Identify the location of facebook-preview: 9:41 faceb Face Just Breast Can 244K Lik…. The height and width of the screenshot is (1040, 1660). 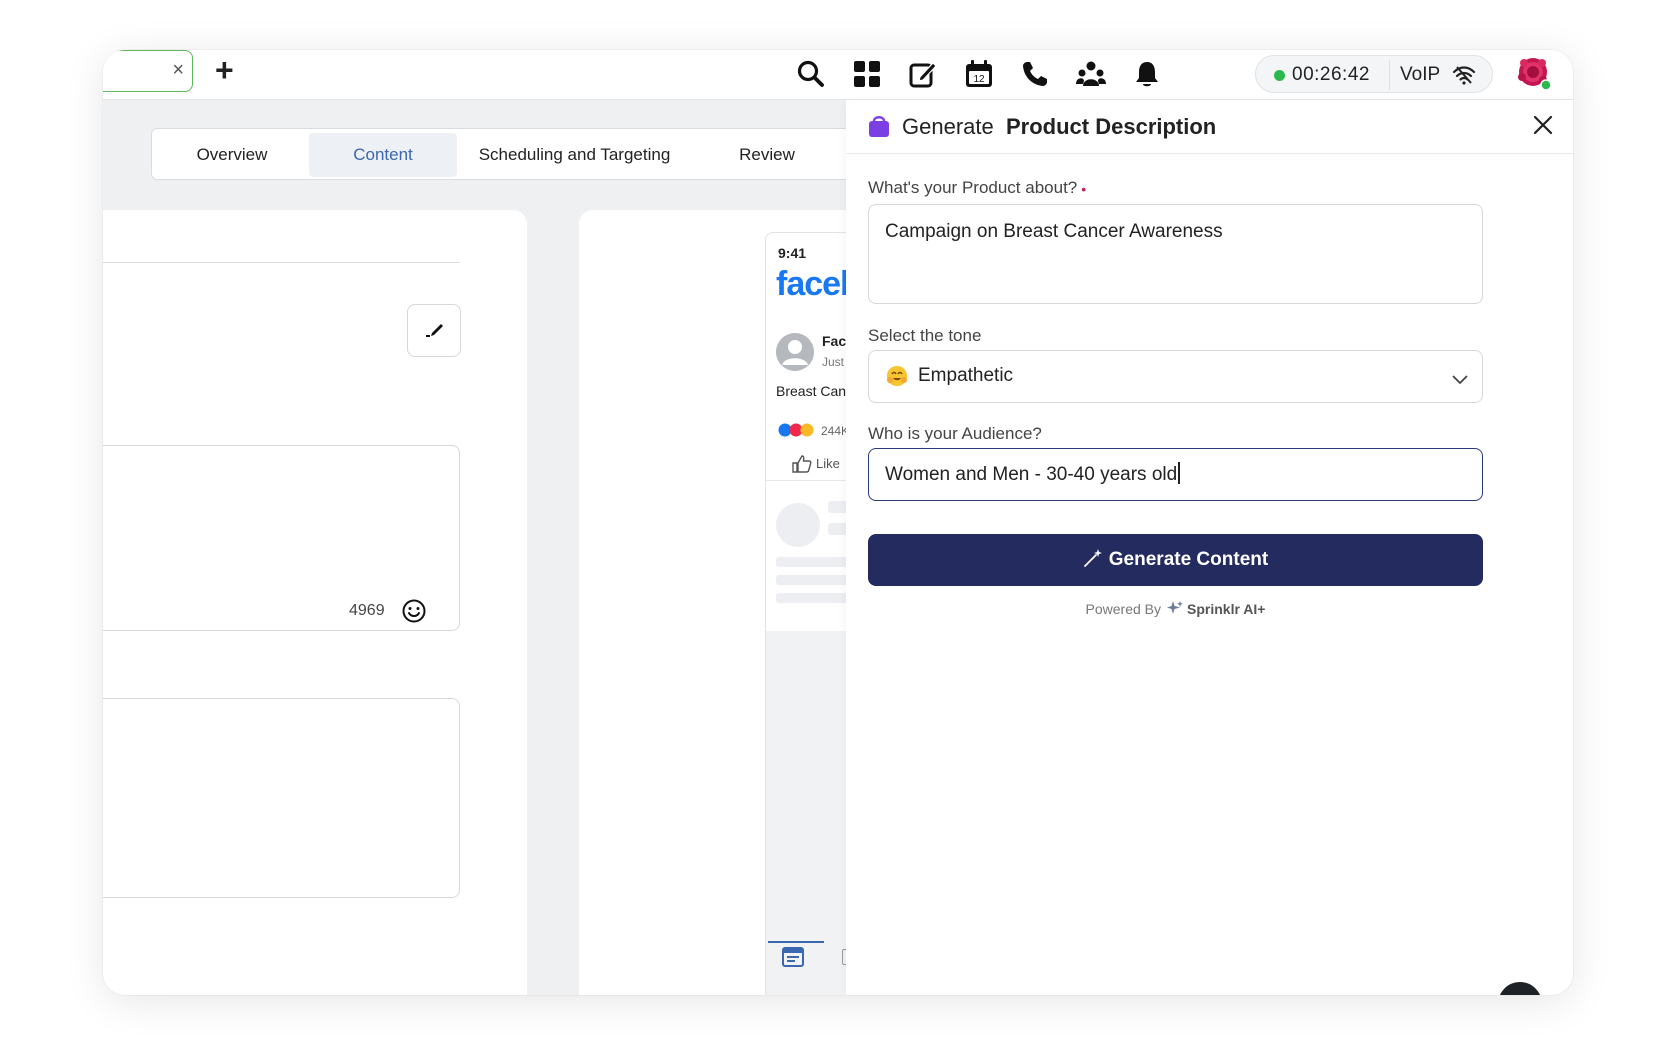
(810, 613).